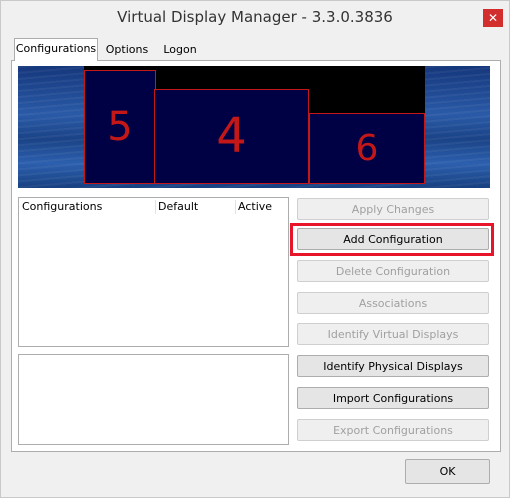 The image size is (510, 498). I want to click on apply-changes-button: Apply Changes, so click(393, 209).